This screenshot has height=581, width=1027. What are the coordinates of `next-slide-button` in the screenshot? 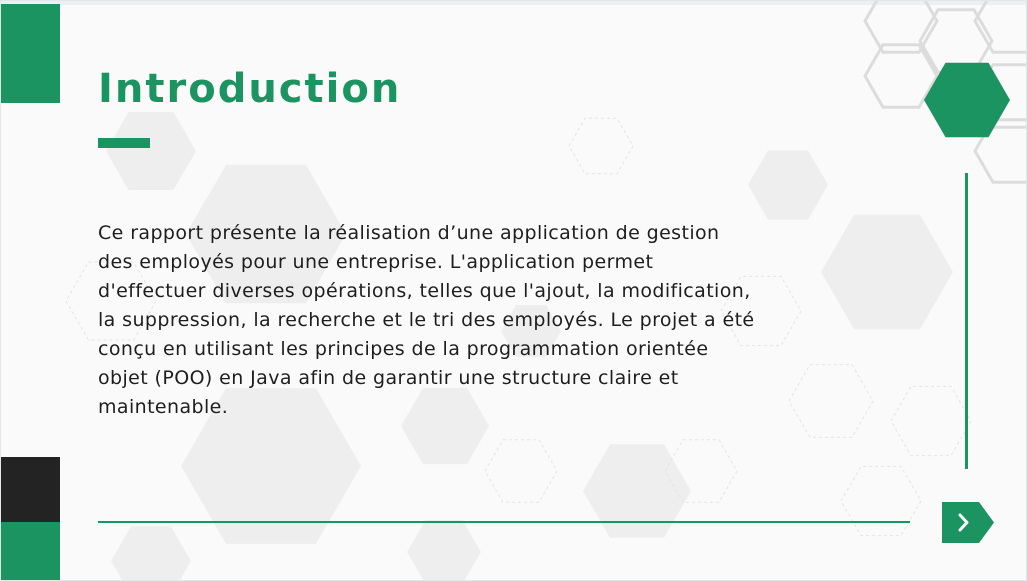 It's located at (968, 522).